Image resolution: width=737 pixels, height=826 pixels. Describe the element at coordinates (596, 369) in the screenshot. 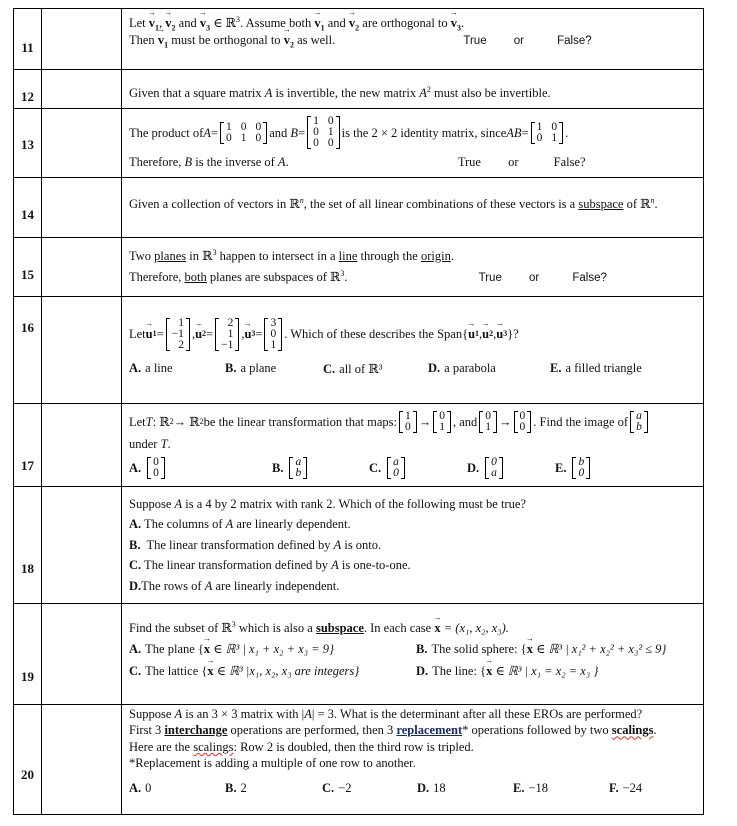

I see `option-e: E. a filled triangle` at that location.